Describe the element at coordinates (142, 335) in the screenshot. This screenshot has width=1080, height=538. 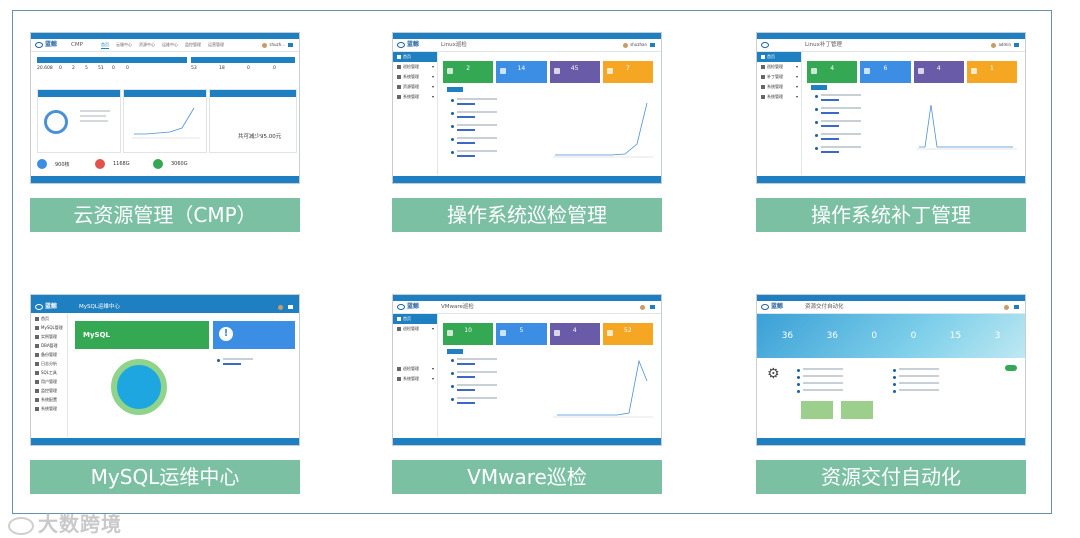
I see `mysql-status-panel: MySQL` at that location.